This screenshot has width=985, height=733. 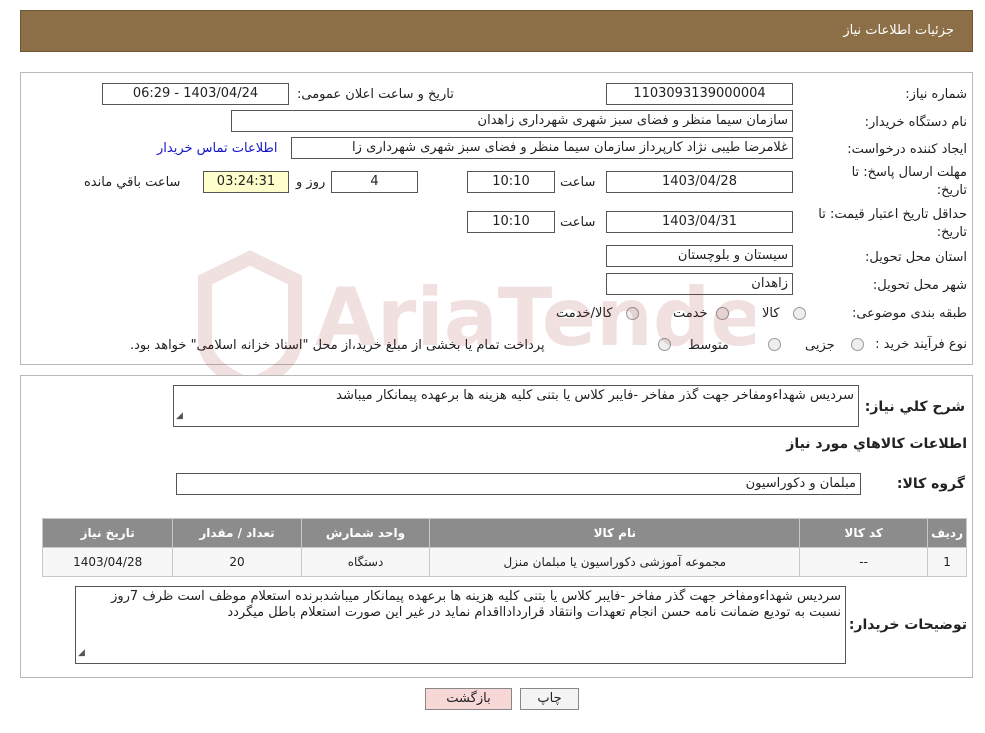 What do you see at coordinates (511, 182) in the screenshot?
I see `deadline-time-field: 10:10` at bounding box center [511, 182].